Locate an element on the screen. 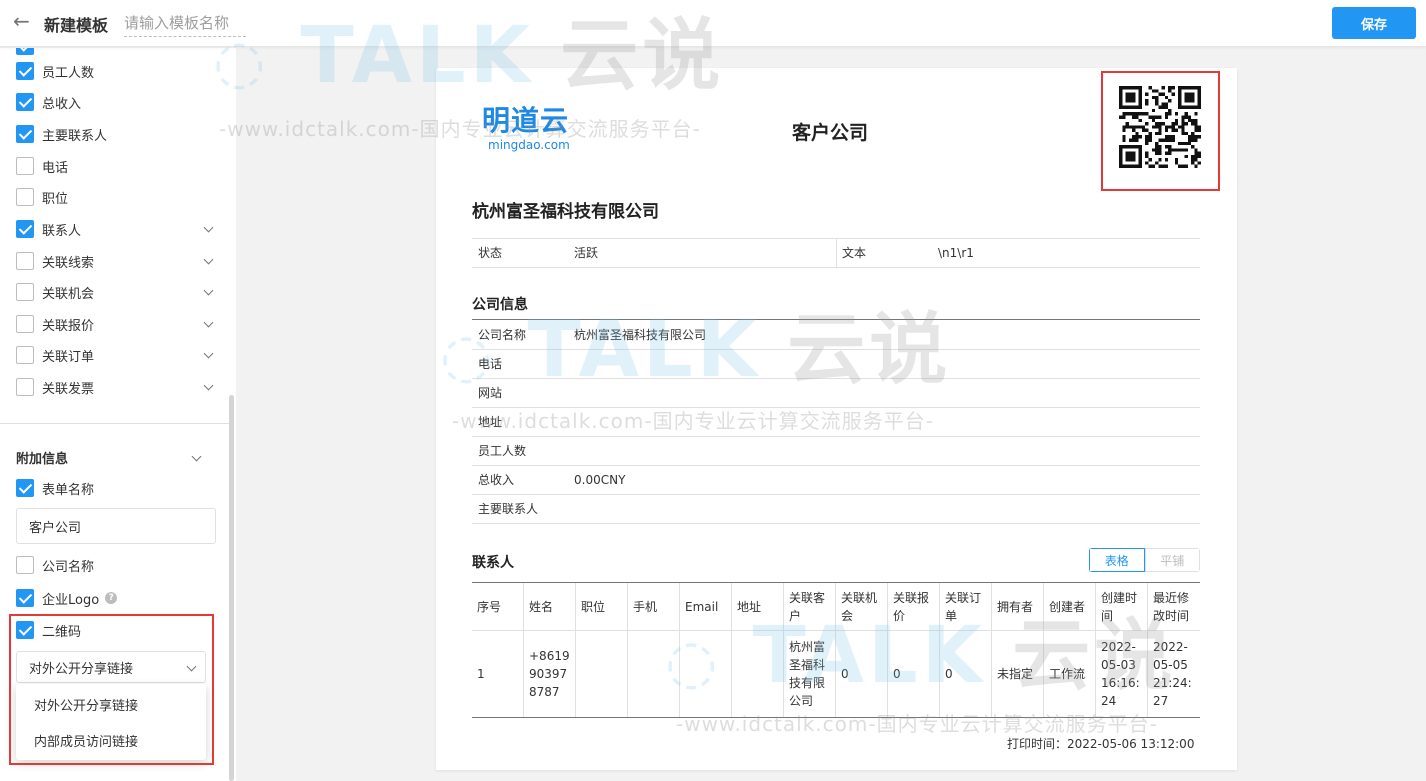 The width and height of the screenshot is (1426, 781). field-label: 电话 is located at coordinates (55, 168).